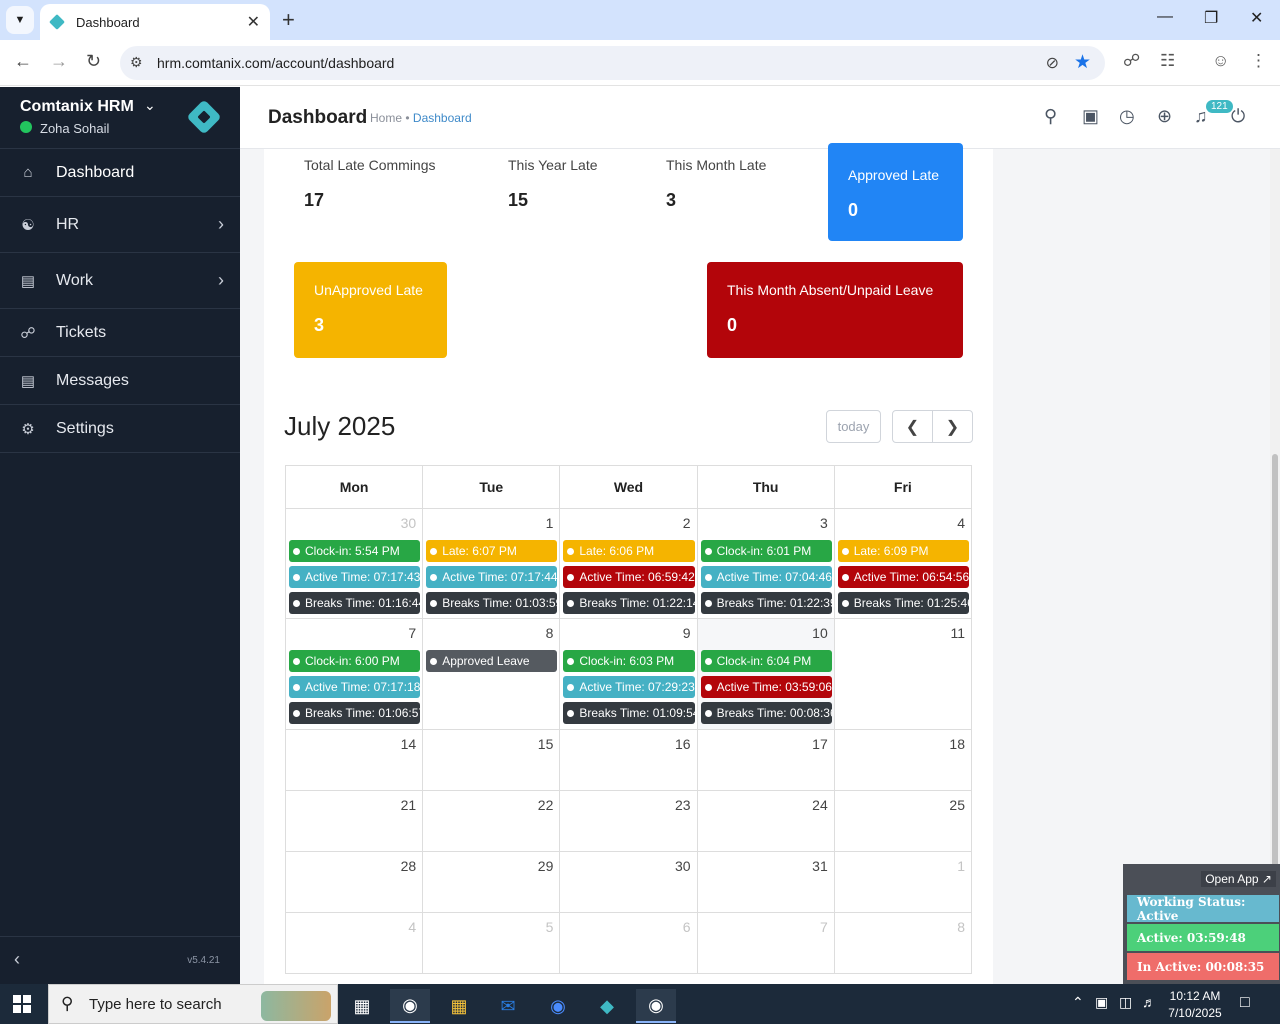 This screenshot has width=1280, height=1024. I want to click on calendar-day-number: 25, so click(903, 804).